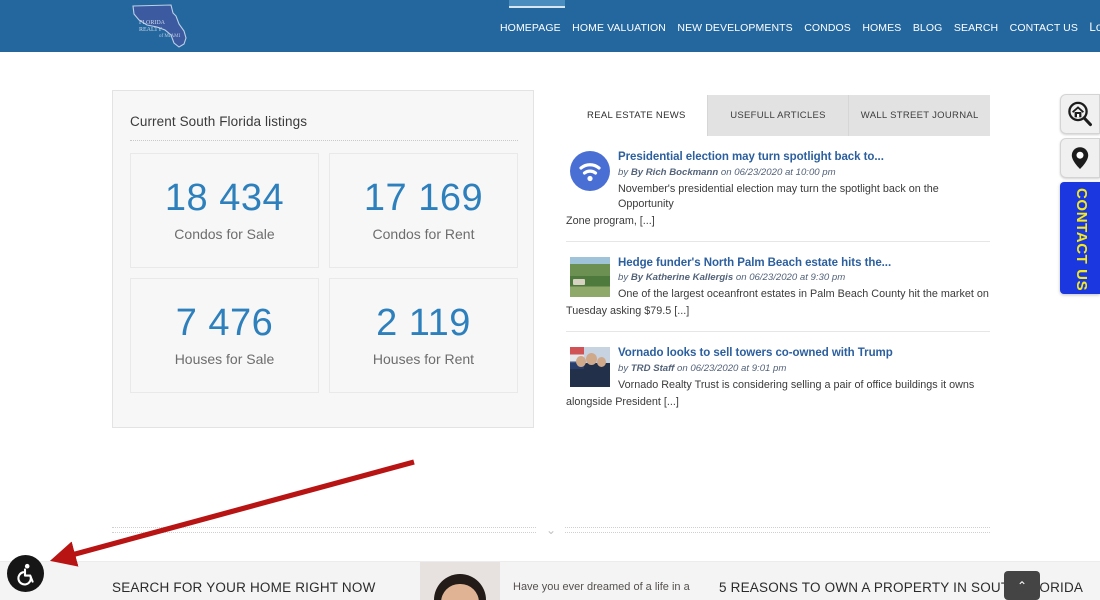 Image resolution: width=1100 pixels, height=600 pixels. I want to click on tab-real-estate-news: REAL ESTATE NEWS, so click(637, 115).